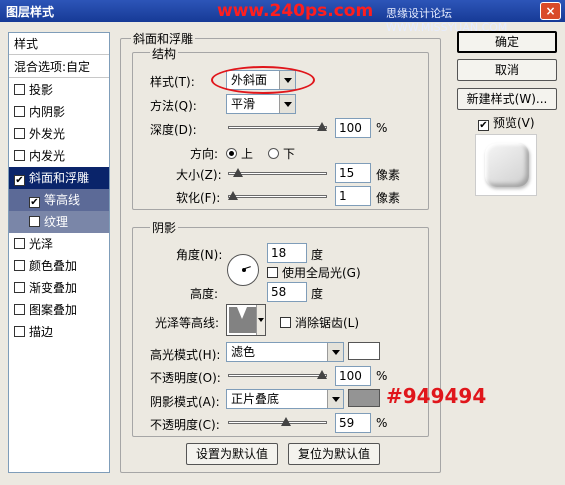 Image resolution: width=565 pixels, height=485 pixels. I want to click on depth-unit: %, so click(382, 128).